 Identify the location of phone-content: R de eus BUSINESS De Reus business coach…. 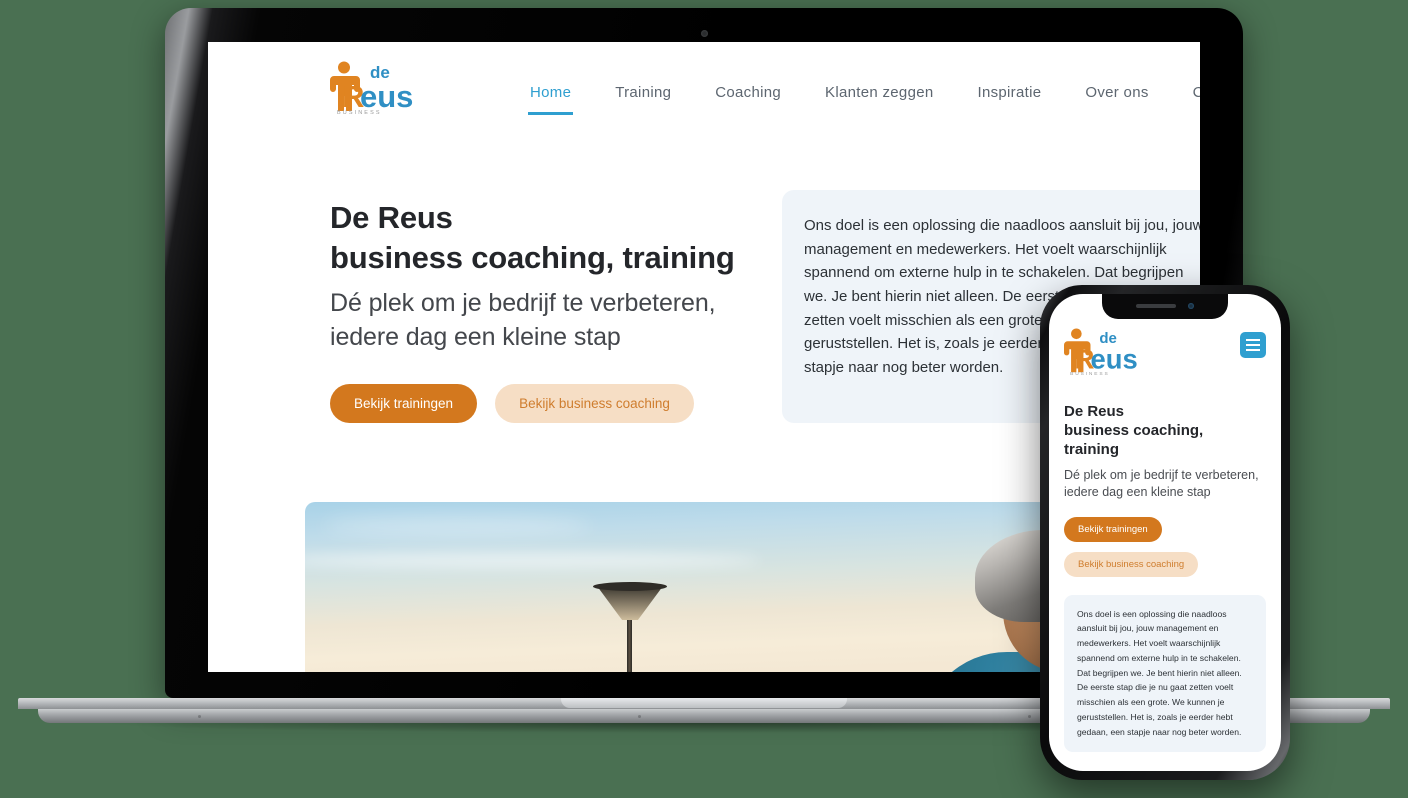
(1165, 523).